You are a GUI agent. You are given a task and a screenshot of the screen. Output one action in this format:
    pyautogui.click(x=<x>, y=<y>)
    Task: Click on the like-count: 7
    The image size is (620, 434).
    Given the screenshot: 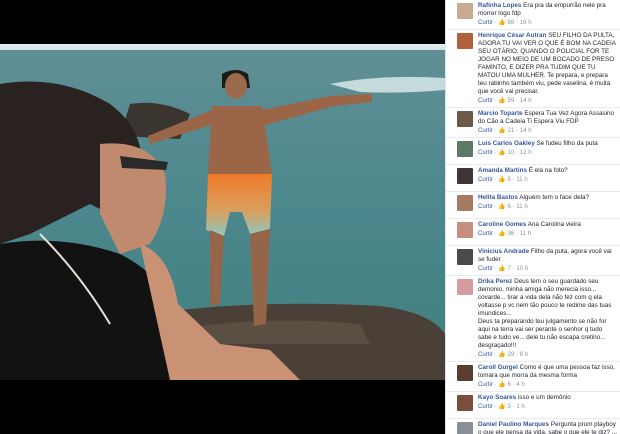 What is the action you would take?
    pyautogui.click(x=509, y=268)
    